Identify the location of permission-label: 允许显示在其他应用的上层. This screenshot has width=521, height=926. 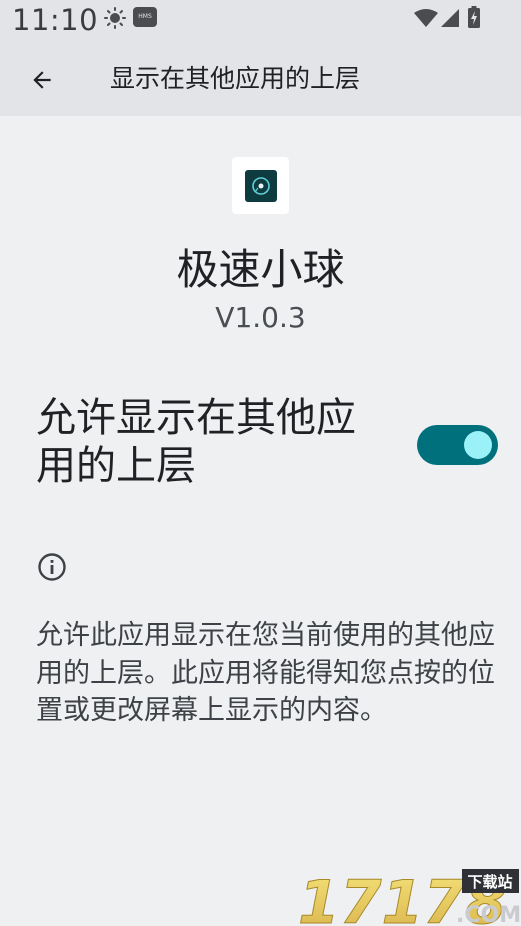
(196, 442).